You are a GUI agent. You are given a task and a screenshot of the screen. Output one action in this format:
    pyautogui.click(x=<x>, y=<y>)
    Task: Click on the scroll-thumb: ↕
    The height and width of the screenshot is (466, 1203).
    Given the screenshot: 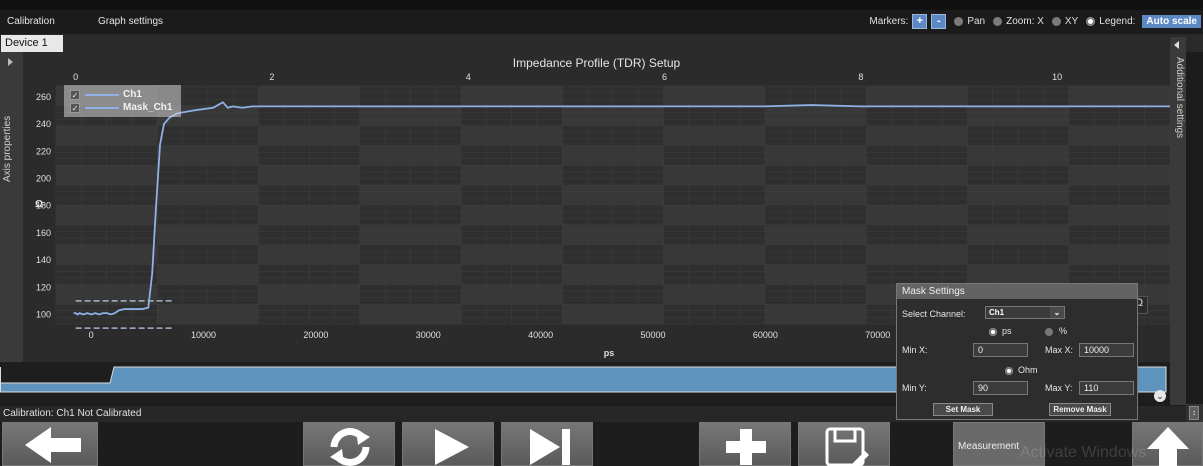 What is the action you would take?
    pyautogui.click(x=1194, y=413)
    